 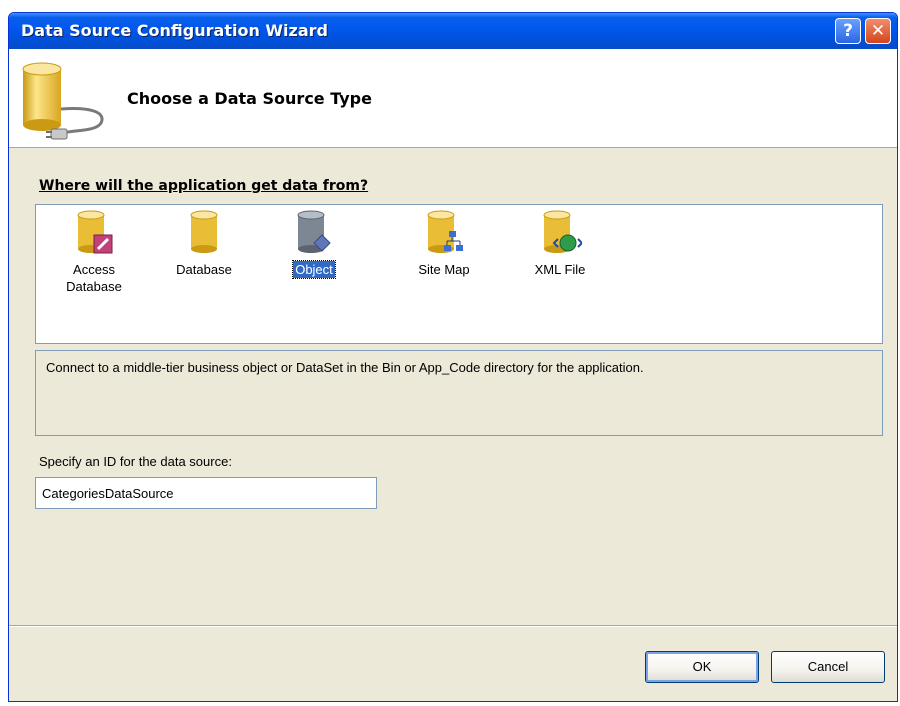 I want to click on database-icon, so click(x=204, y=231).